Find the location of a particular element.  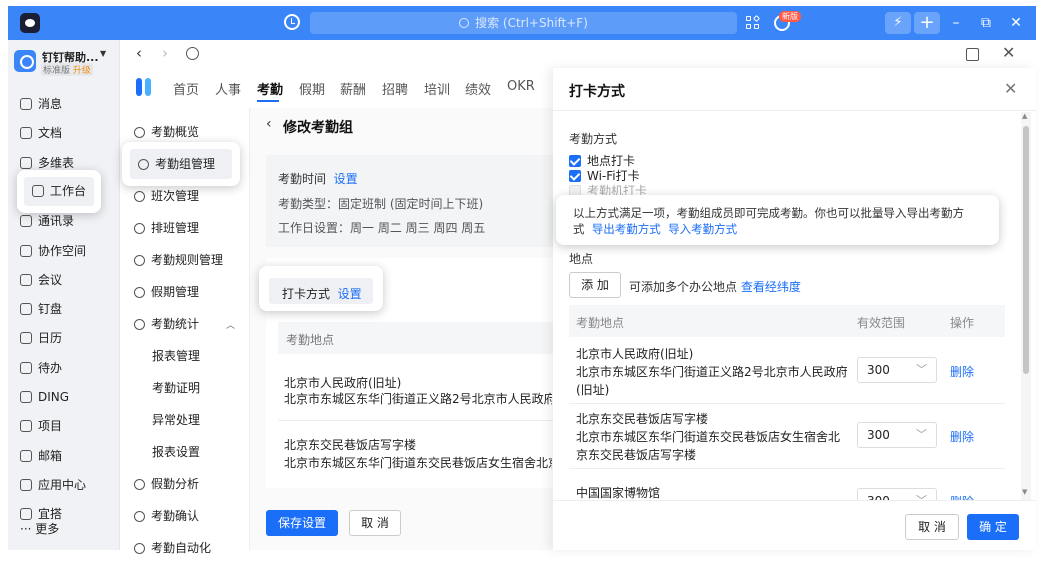

tab-6: 培训 is located at coordinates (437, 88).